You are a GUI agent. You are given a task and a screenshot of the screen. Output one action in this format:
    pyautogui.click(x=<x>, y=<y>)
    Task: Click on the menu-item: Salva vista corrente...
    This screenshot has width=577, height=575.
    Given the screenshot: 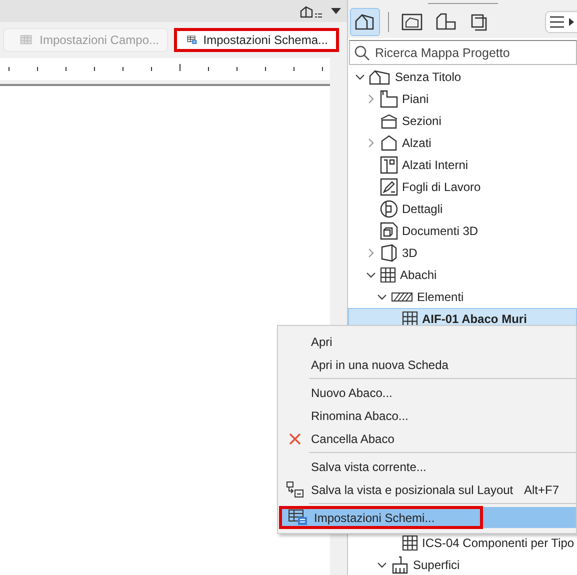 What is the action you would take?
    pyautogui.click(x=427, y=466)
    